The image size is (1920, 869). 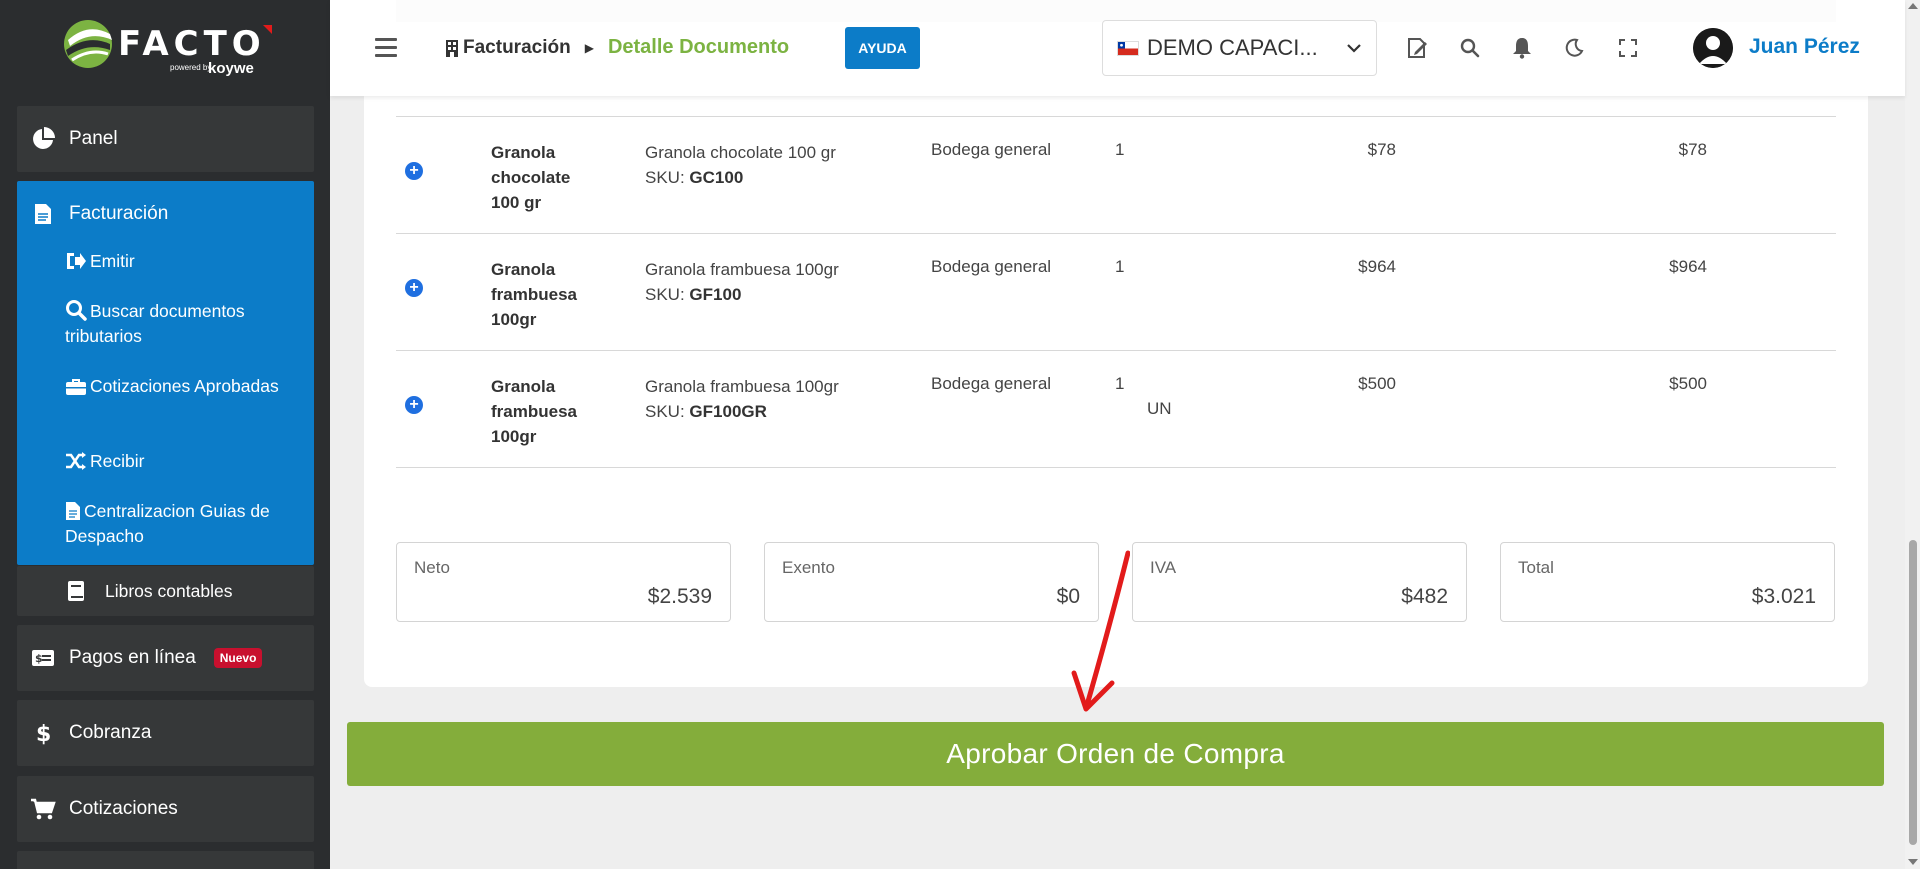 What do you see at coordinates (1713, 48) in the screenshot?
I see `avatar` at bounding box center [1713, 48].